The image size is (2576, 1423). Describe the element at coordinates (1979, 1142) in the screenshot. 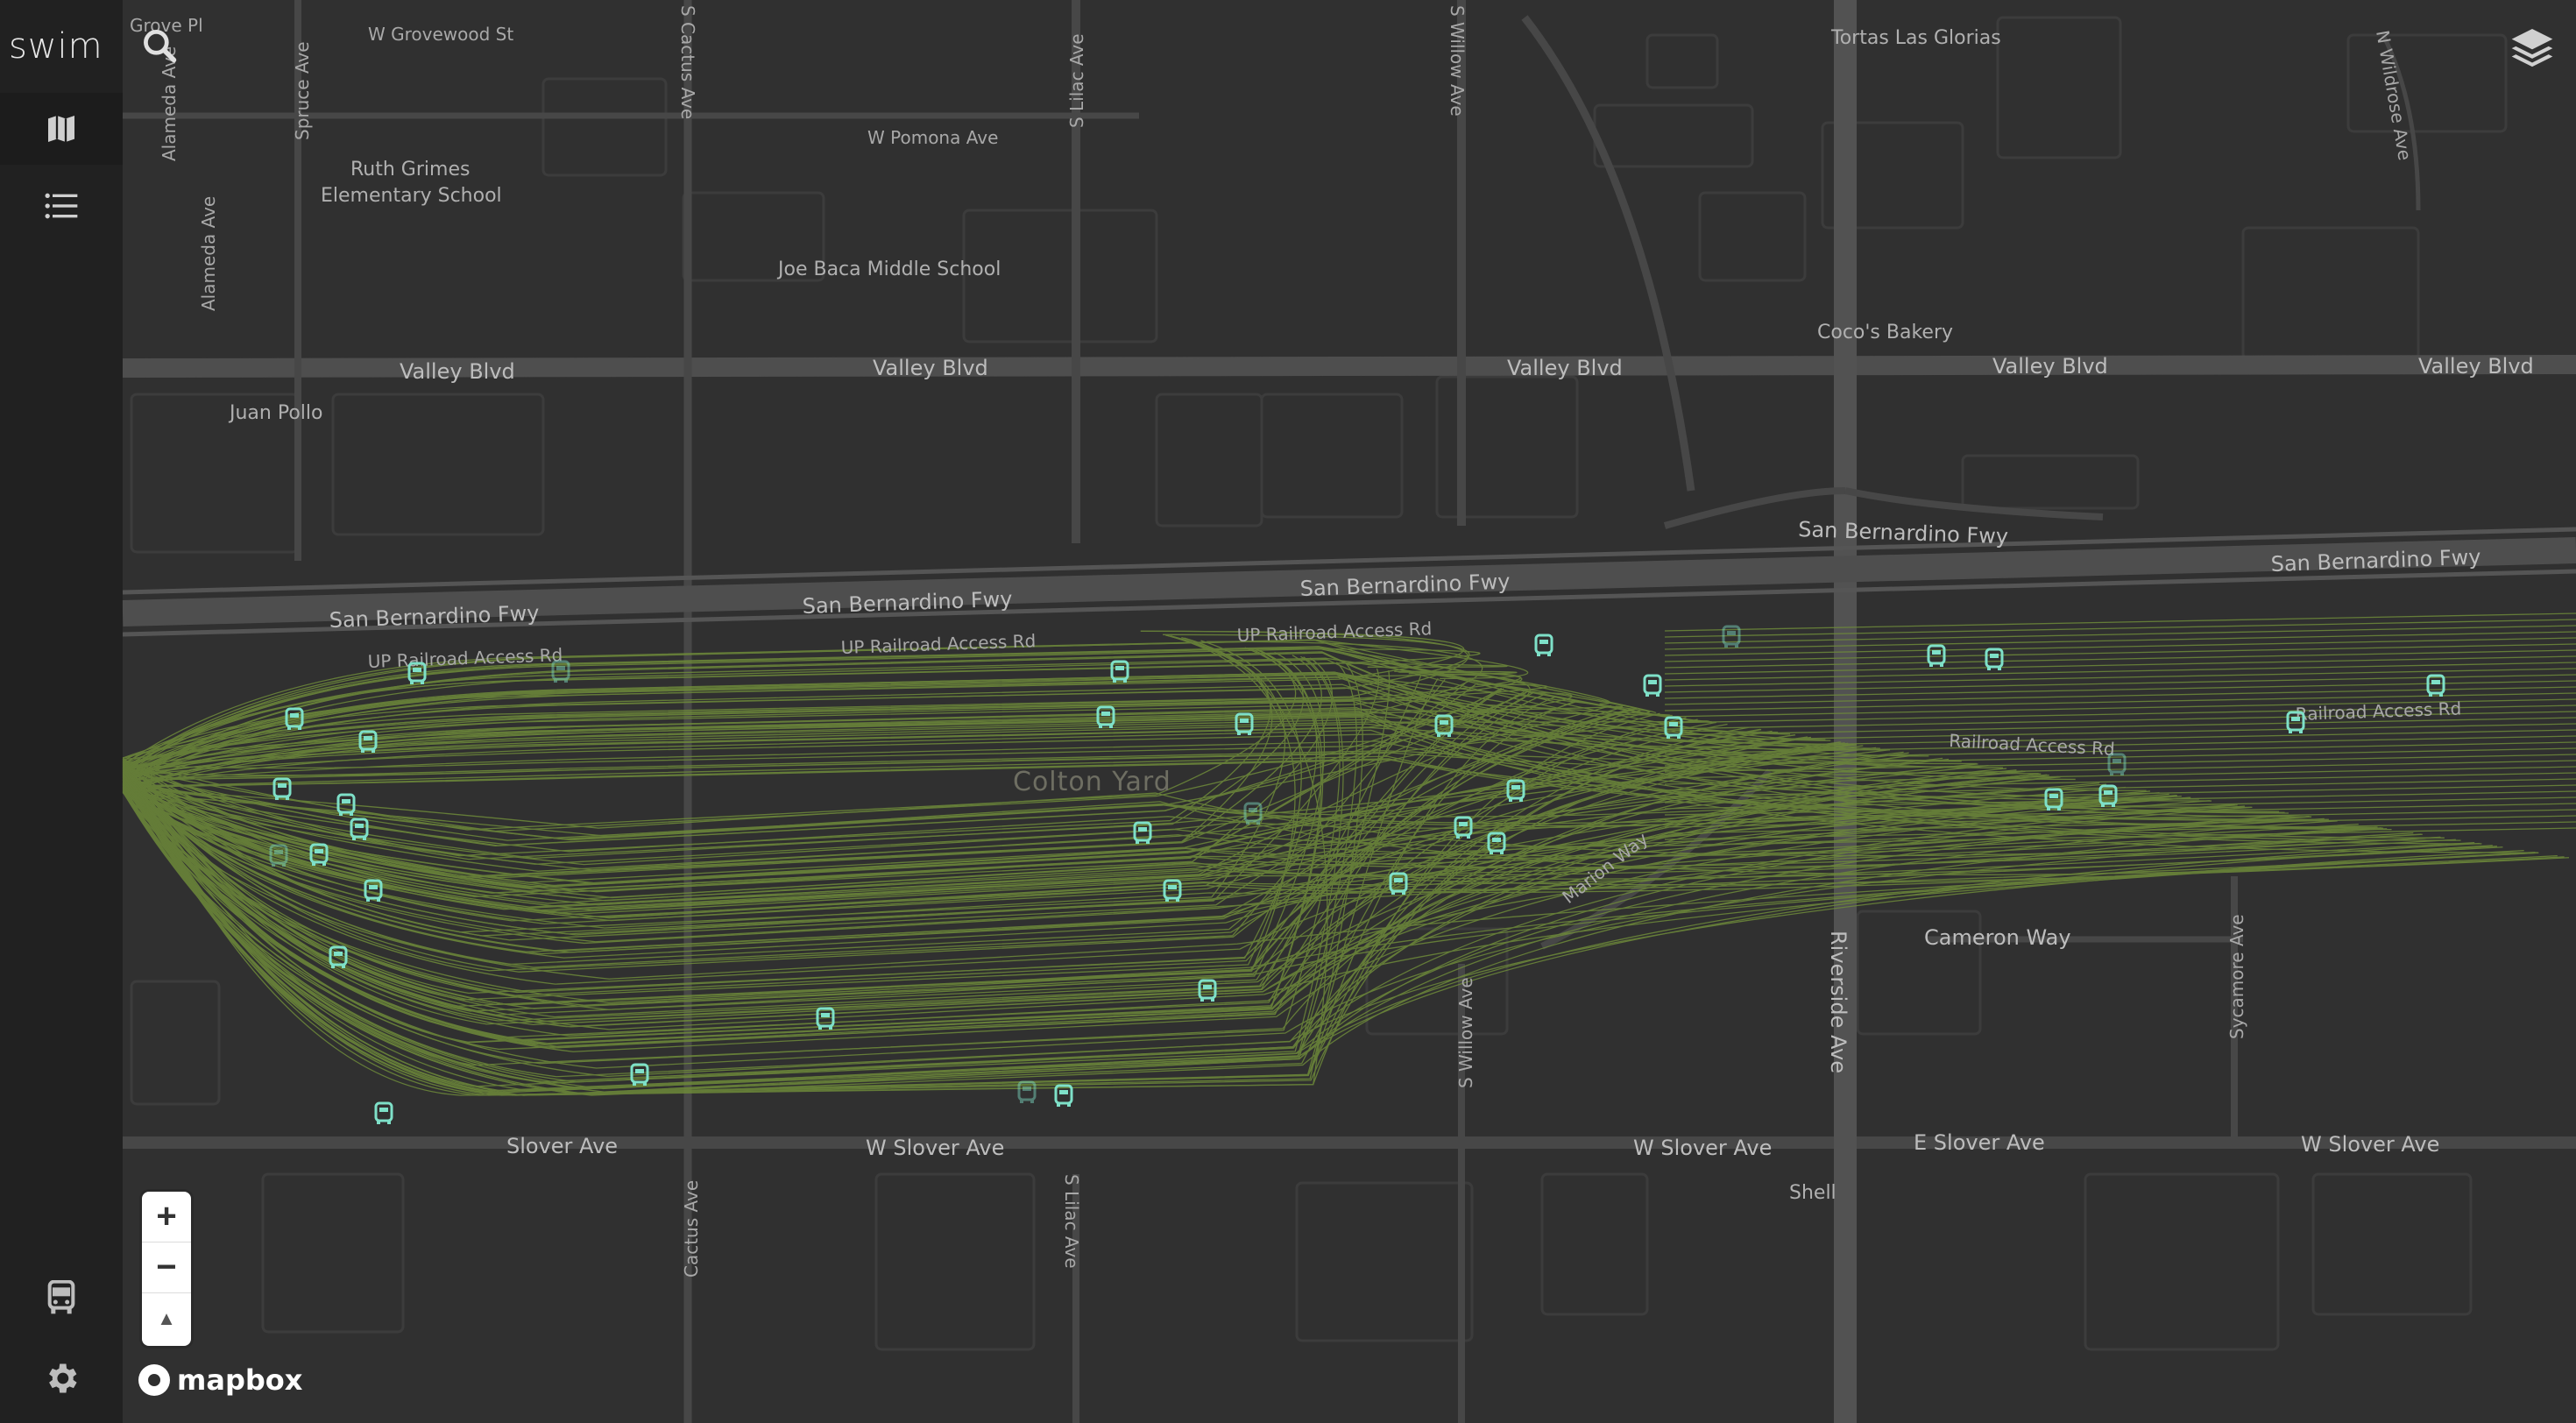

I see `street-label: E Slover Ave` at that location.